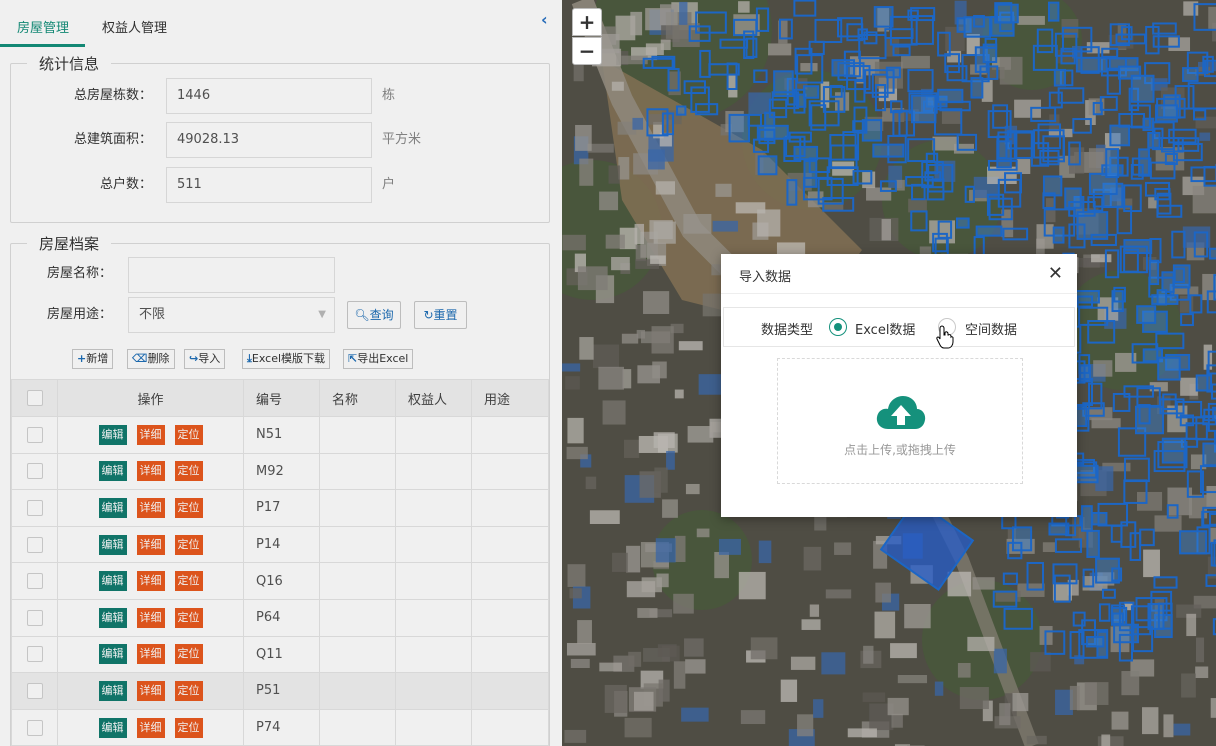 Image resolution: width=1216 pixels, height=746 pixels. Describe the element at coordinates (280, 617) in the screenshot. I see `table-row: 编辑 详细 定位 P64` at that location.